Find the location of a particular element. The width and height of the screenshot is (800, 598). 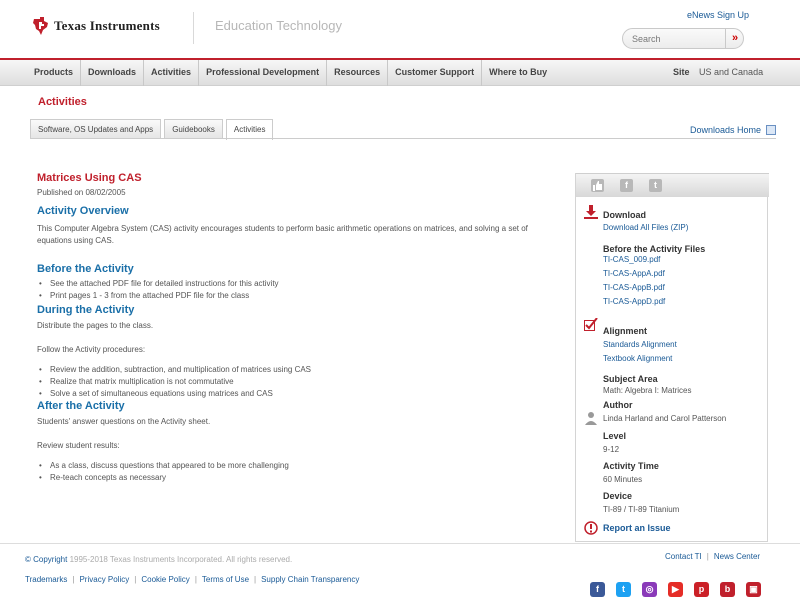

search-input: Search is located at coordinates (646, 39).